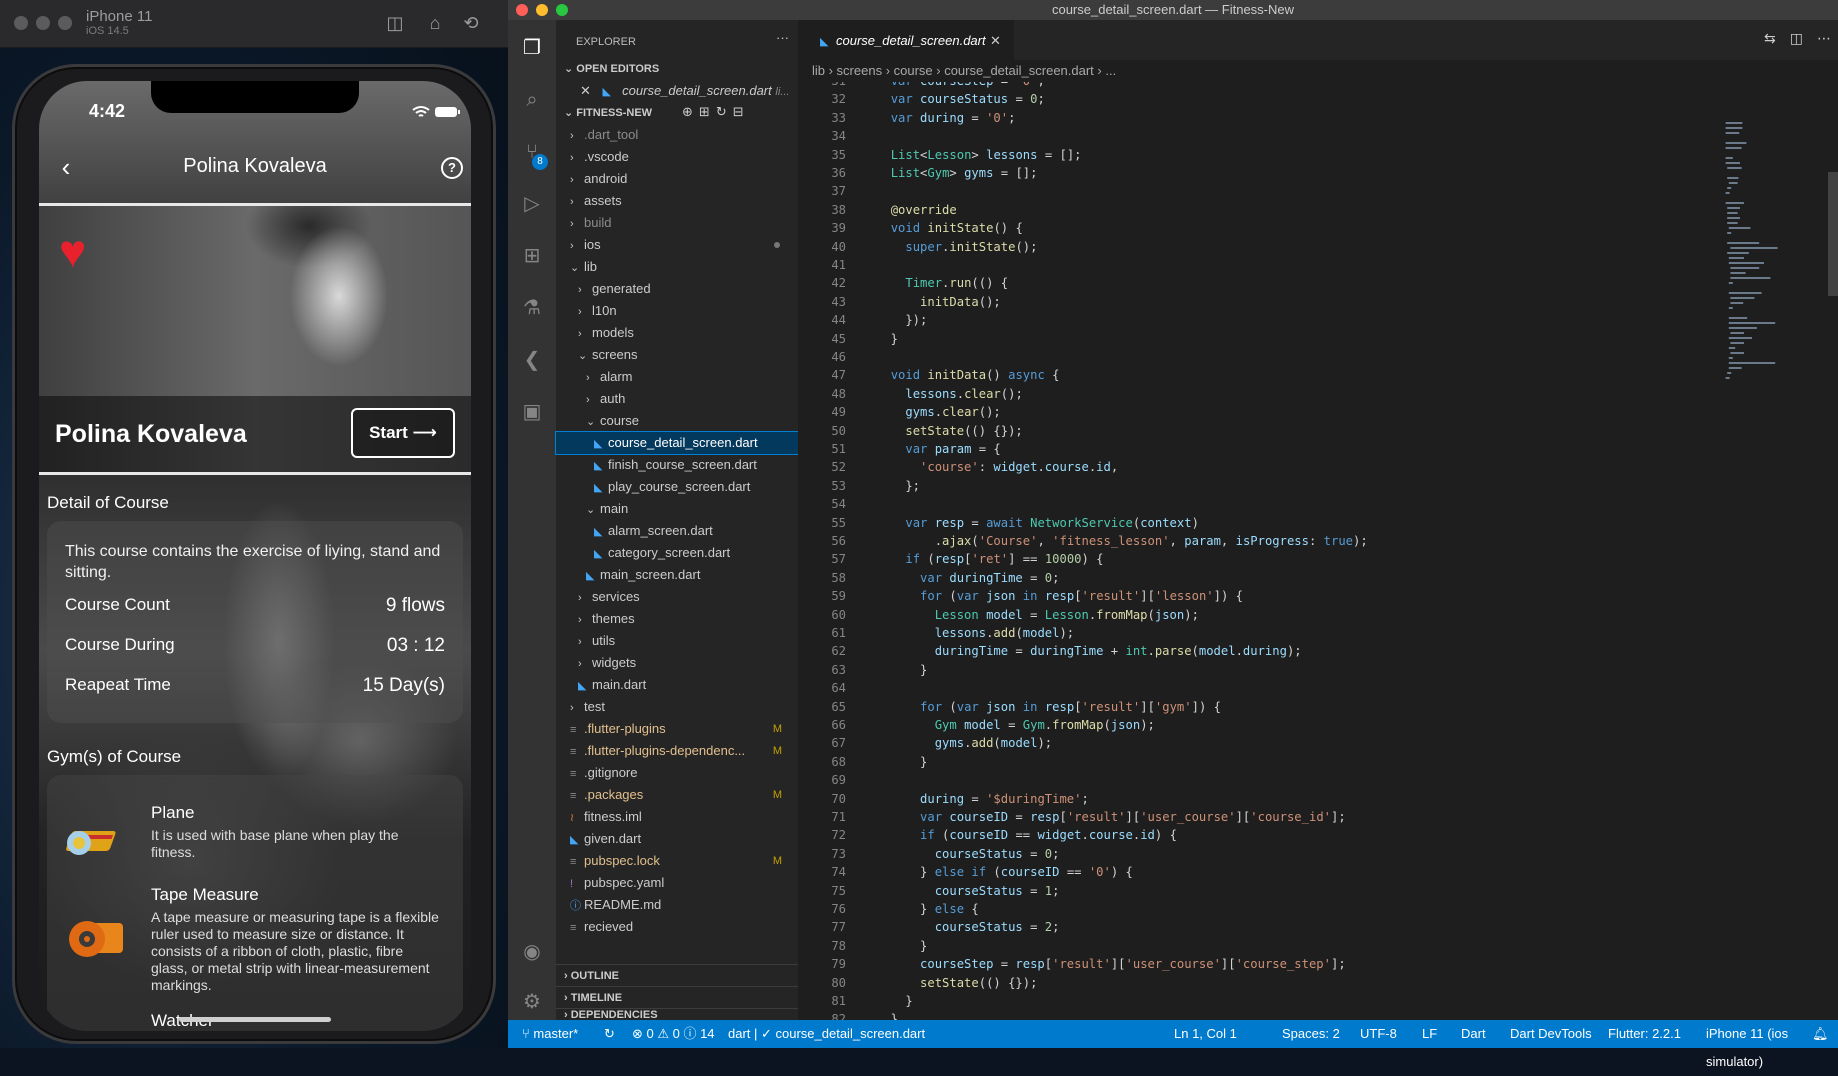 Image resolution: width=1838 pixels, height=1076 pixels. I want to click on tree-file: ◣ course_detail_screen.dart, so click(677, 443).